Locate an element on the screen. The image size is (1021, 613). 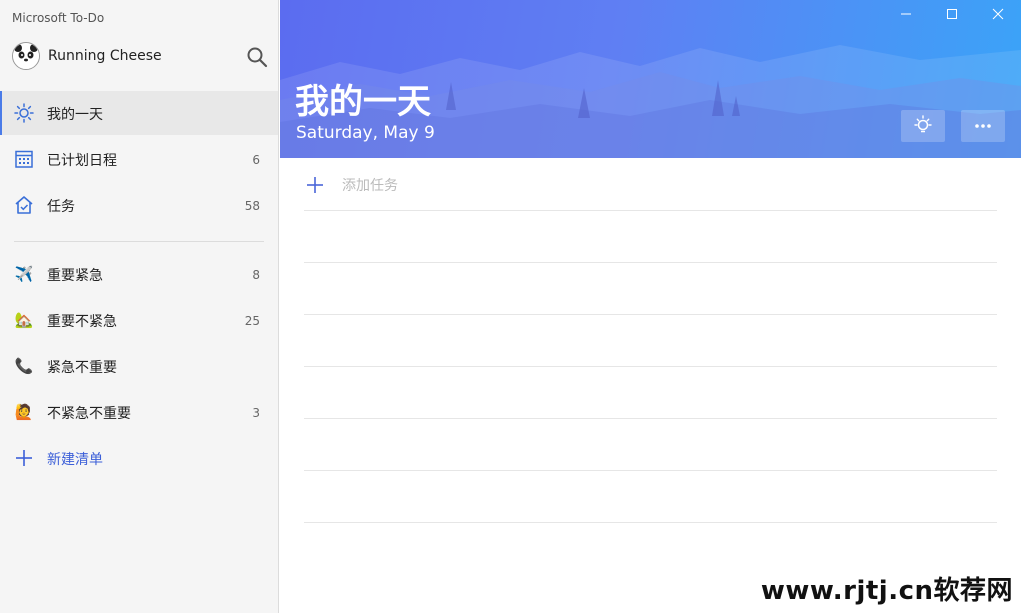
maximize-button is located at coordinates (952, 16).